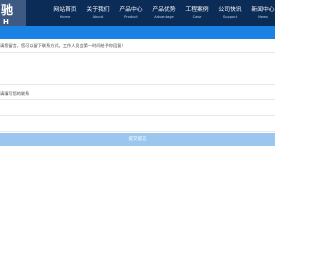 This screenshot has height=270, width=320. What do you see at coordinates (65, 17) in the screenshot?
I see `nav-sublabel: Home` at bounding box center [65, 17].